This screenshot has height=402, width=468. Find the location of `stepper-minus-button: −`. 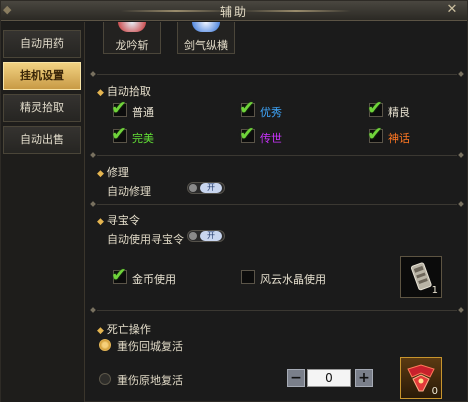

stepper-minus-button: − is located at coordinates (296, 378).